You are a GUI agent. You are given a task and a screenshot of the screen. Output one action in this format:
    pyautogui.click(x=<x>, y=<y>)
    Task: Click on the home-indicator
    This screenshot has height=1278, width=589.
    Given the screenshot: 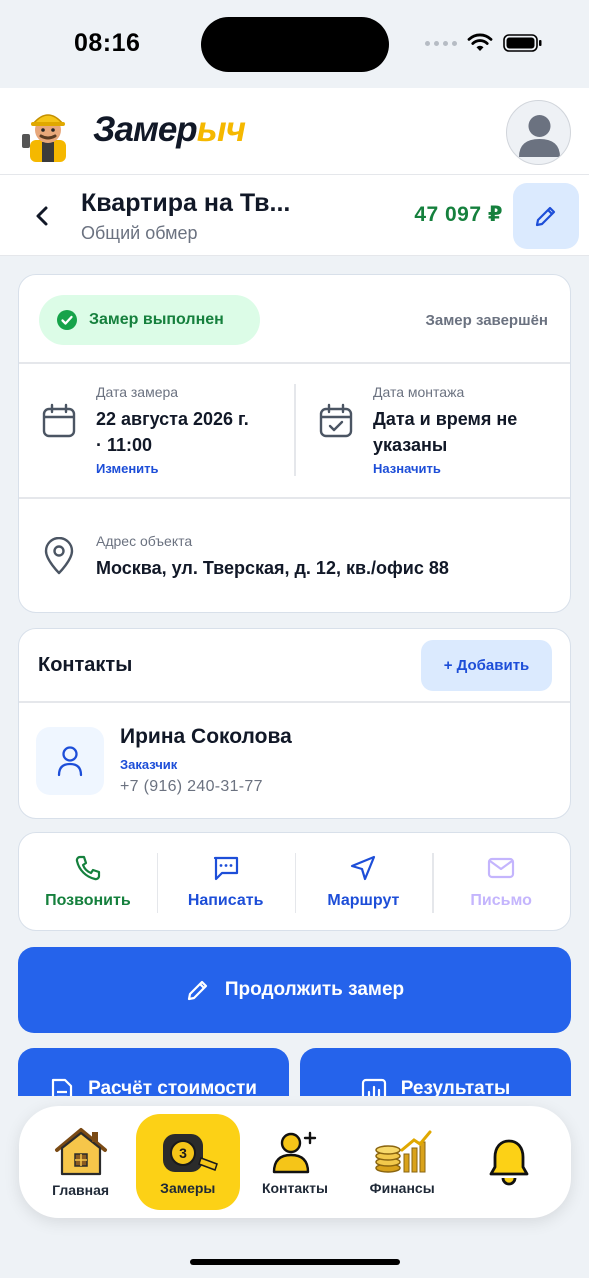 What is the action you would take?
    pyautogui.click(x=295, y=1262)
    